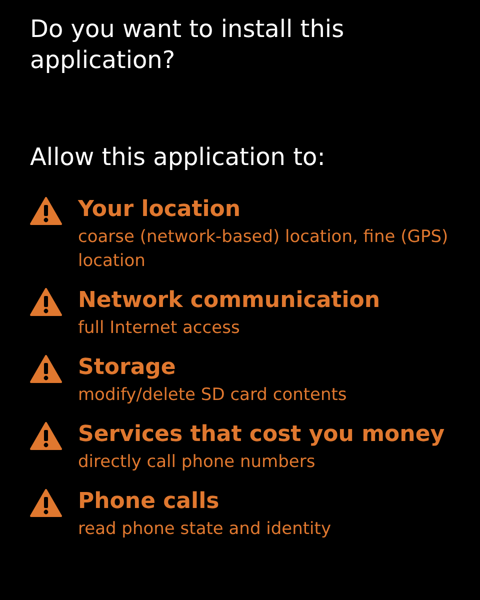 Image resolution: width=480 pixels, height=600 pixels. What do you see at coordinates (188, 45) in the screenshot?
I see `dialog-title: Do you want to install this application?` at bounding box center [188, 45].